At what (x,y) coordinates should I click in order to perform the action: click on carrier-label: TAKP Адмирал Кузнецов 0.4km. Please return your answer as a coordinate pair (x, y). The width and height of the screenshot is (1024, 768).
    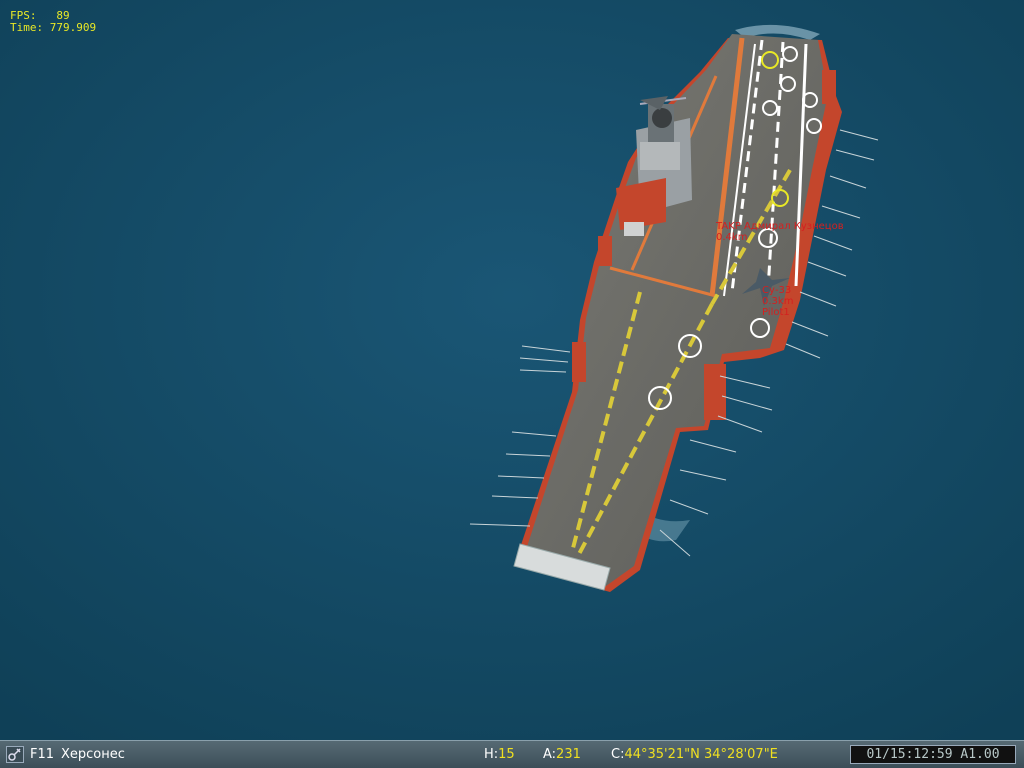
    Looking at the image, I should click on (780, 232).